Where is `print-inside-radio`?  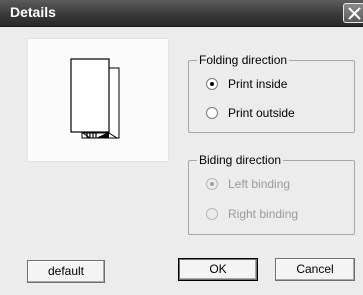 print-inside-radio is located at coordinates (212, 84).